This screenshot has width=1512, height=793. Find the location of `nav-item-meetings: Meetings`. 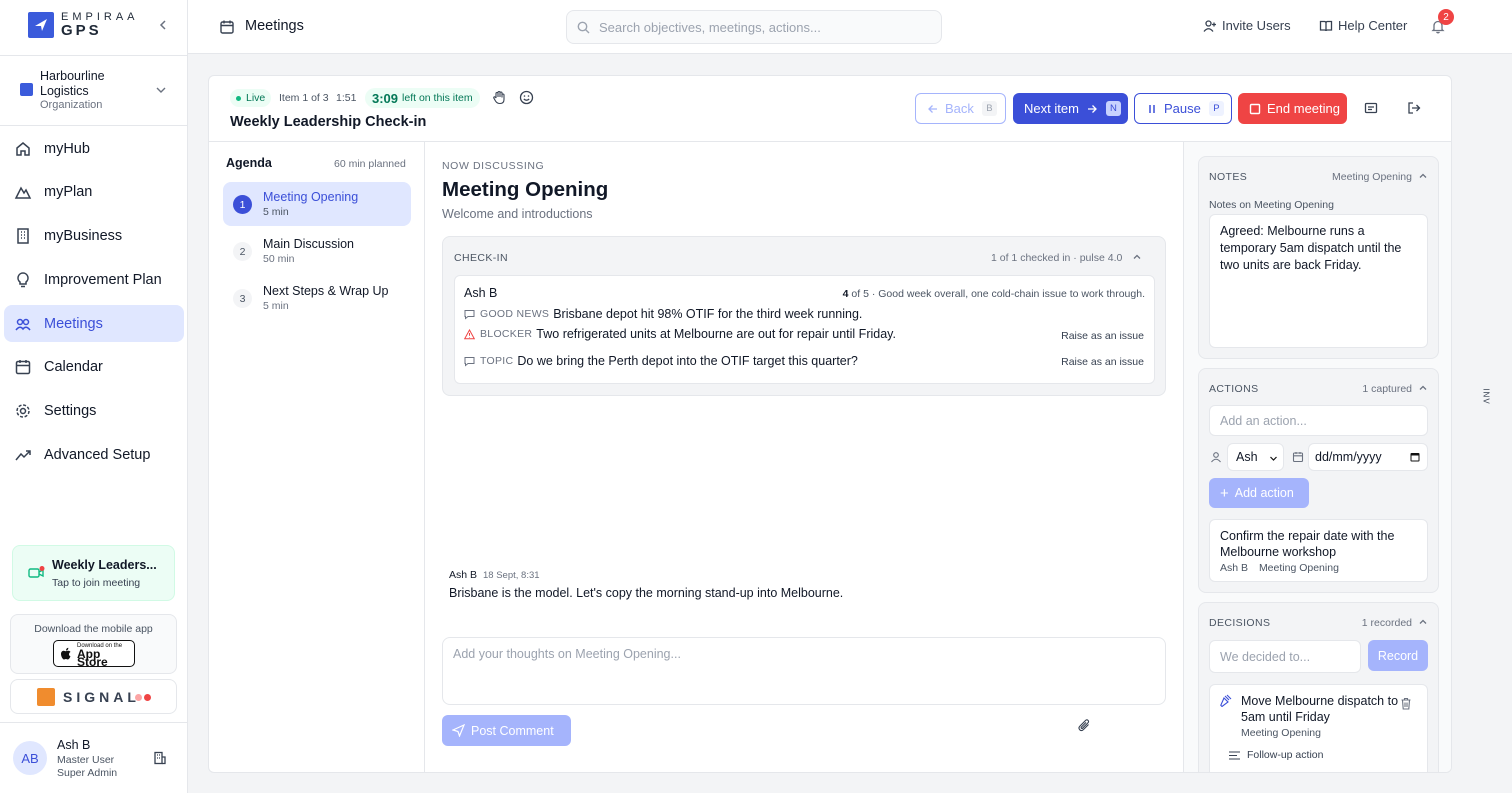

nav-item-meetings: Meetings is located at coordinates (94, 324).